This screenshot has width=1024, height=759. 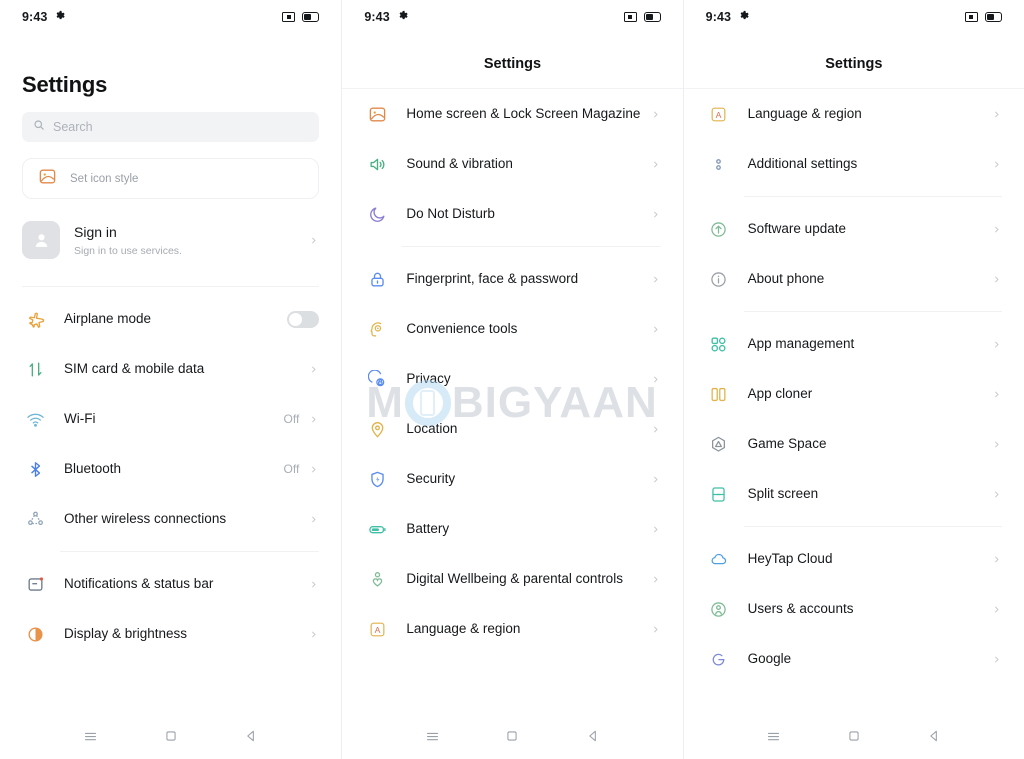 I want to click on settings-row-label: Language & region, so click(x=463, y=628).